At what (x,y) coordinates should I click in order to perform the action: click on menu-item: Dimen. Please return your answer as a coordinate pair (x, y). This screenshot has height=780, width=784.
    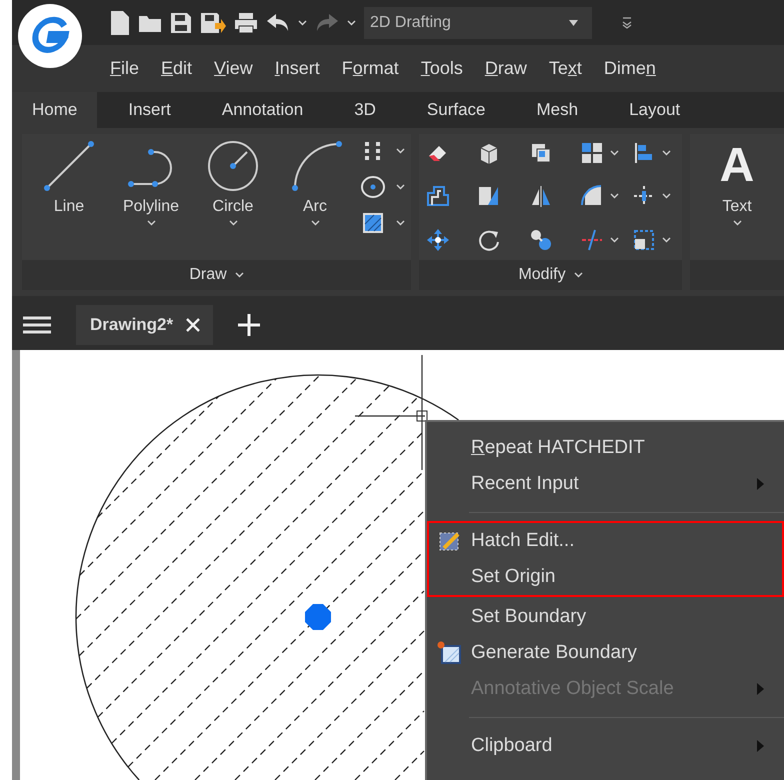
    Looking at the image, I should click on (630, 68).